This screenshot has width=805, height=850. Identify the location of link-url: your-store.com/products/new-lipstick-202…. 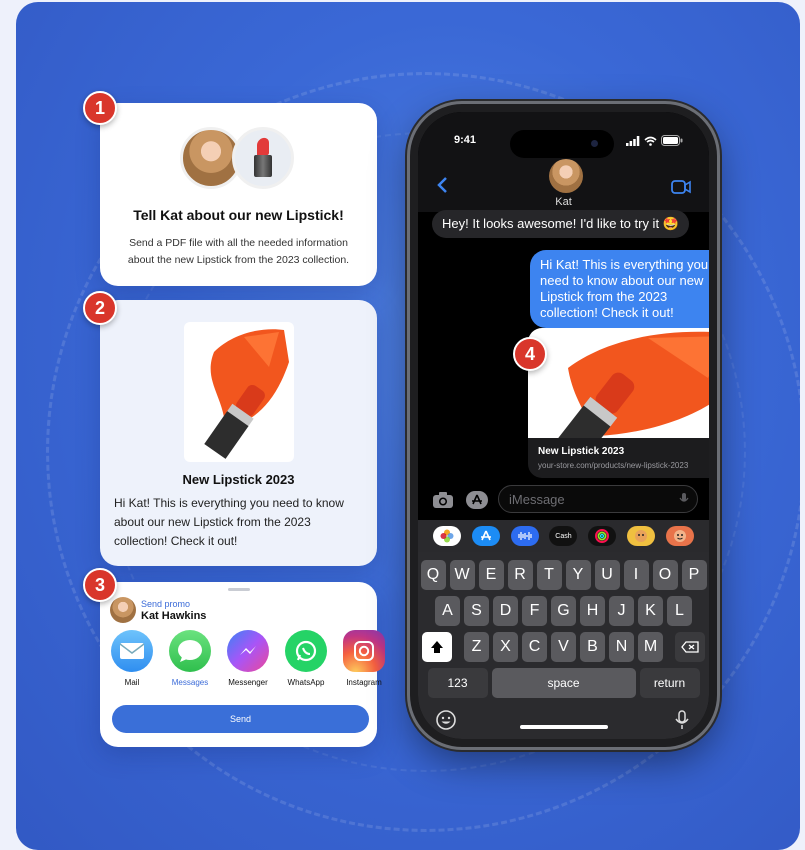
(613, 465).